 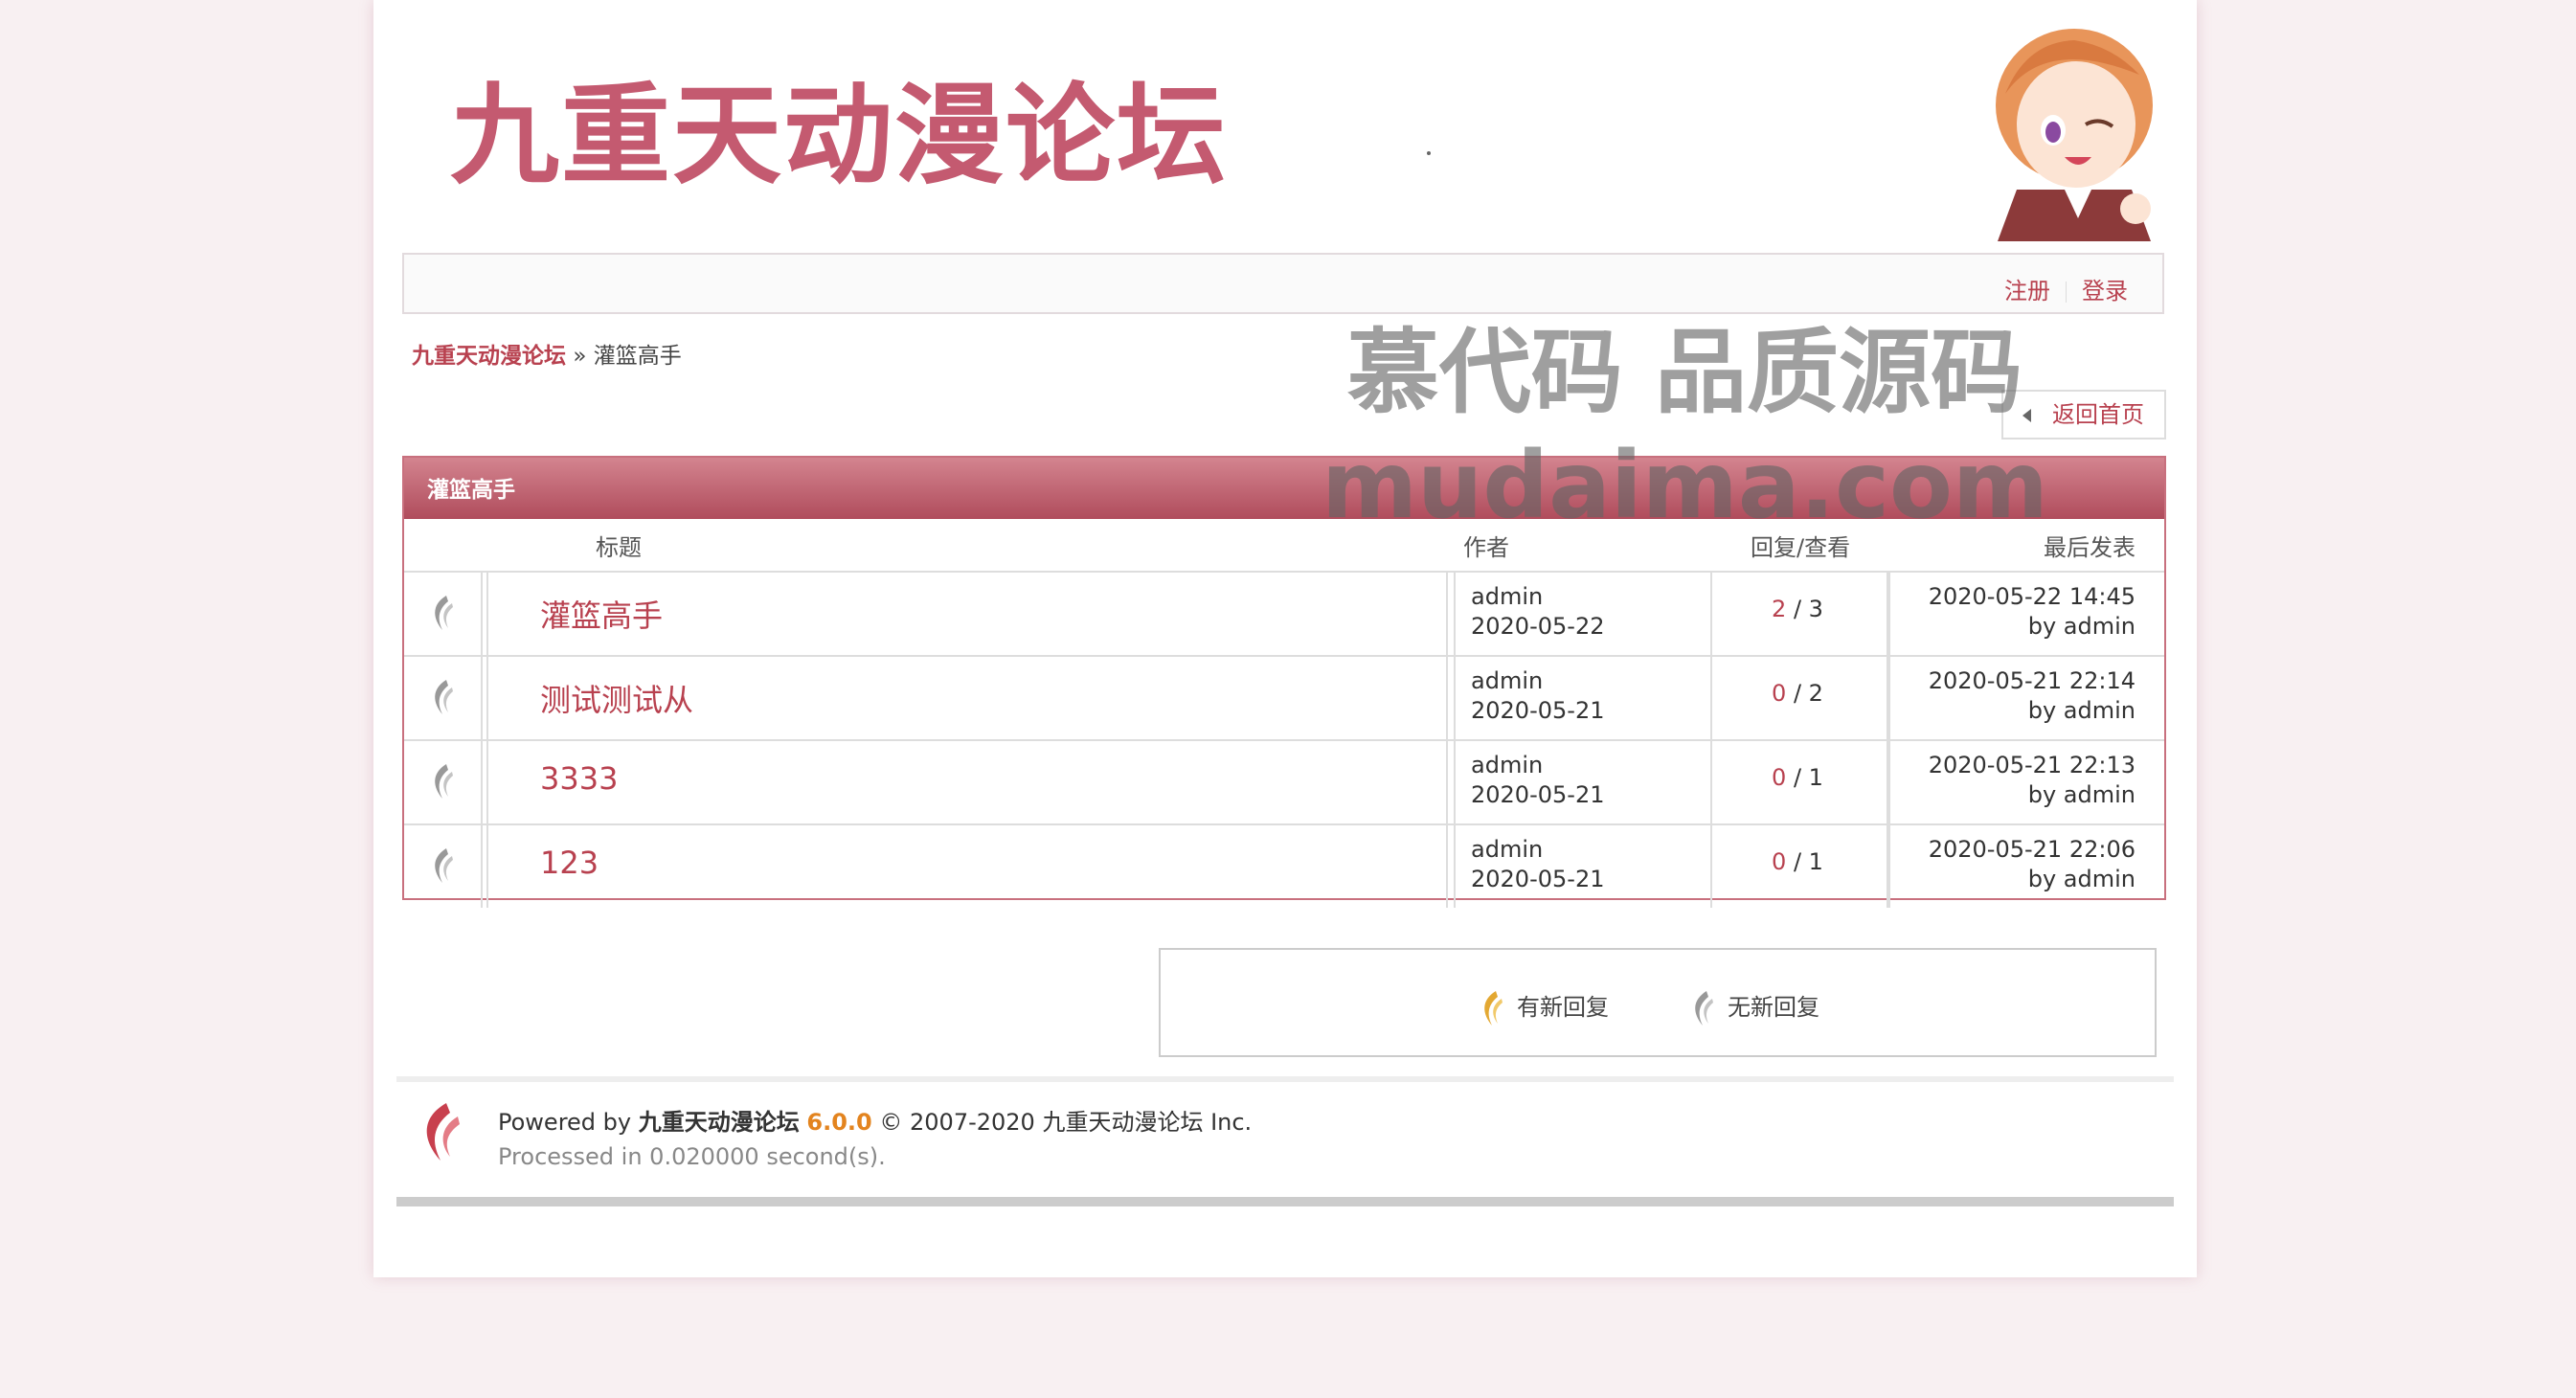 What do you see at coordinates (579, 778) in the screenshot?
I see `thread-title-link: 3333` at bounding box center [579, 778].